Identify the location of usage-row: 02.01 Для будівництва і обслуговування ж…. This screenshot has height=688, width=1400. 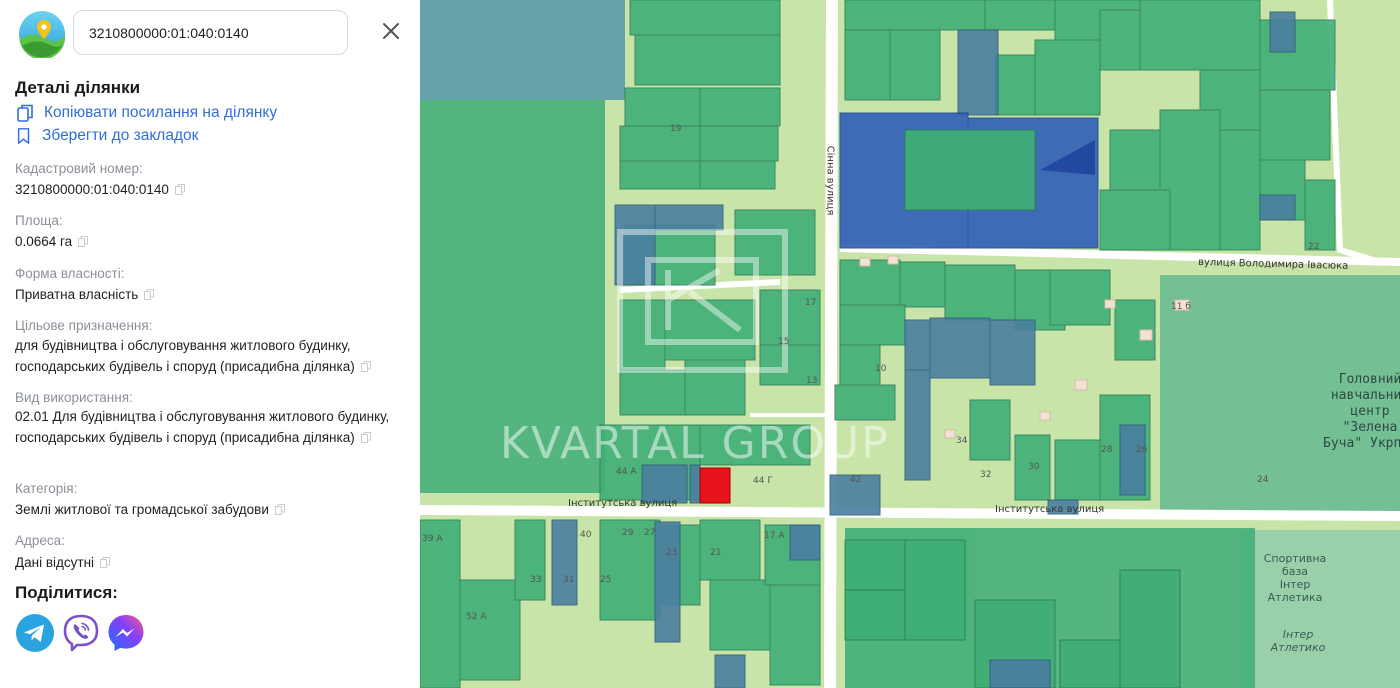
(205, 427).